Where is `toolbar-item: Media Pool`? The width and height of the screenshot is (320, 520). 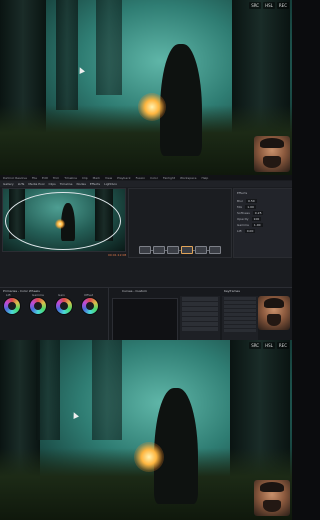 toolbar-item: Media Pool is located at coordinates (36, 184).